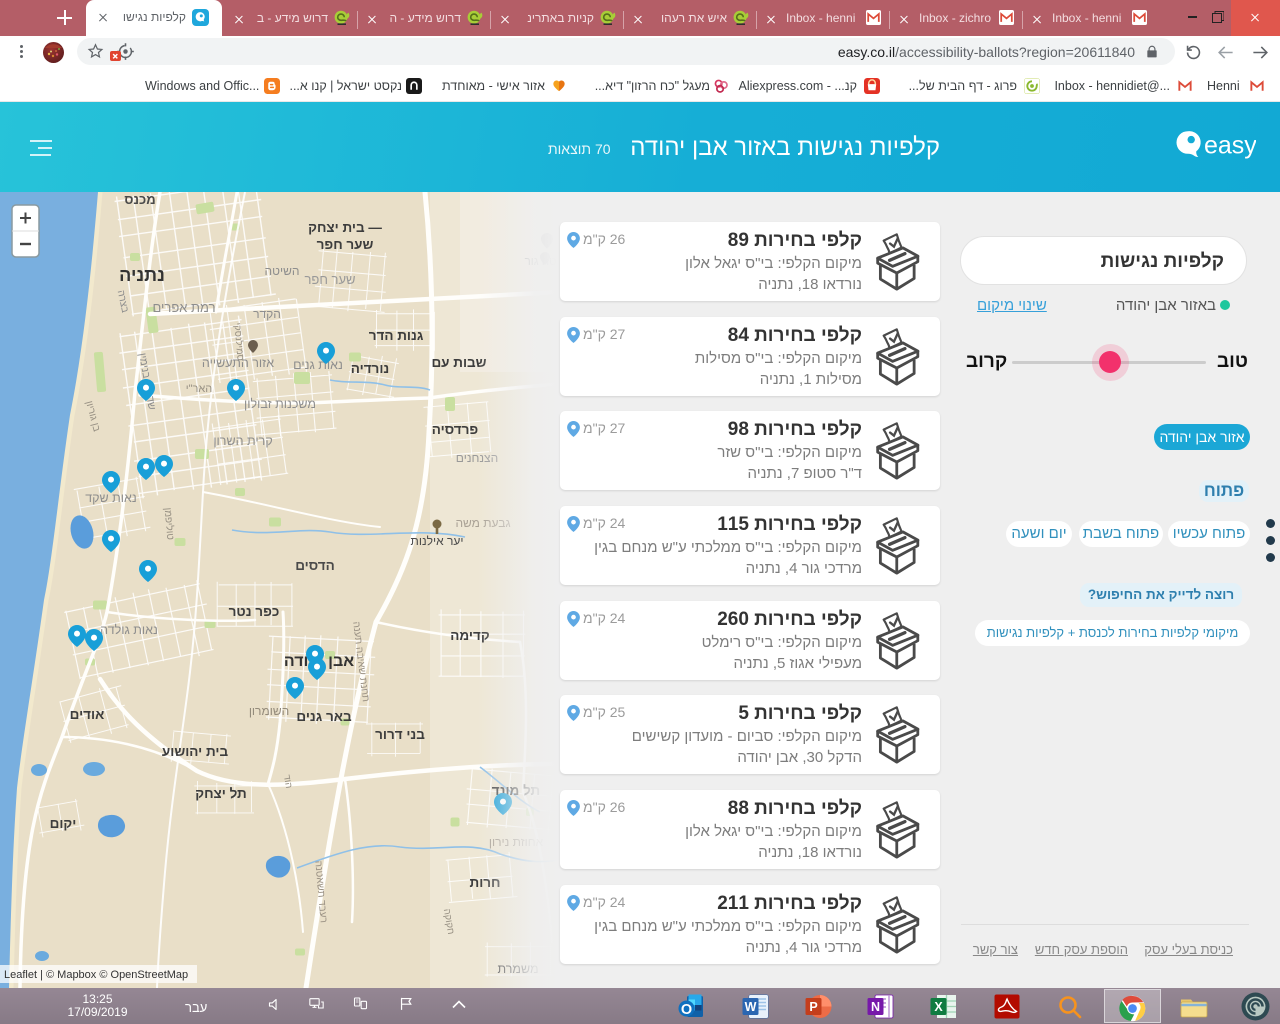 The width and height of the screenshot is (1280, 1024). Describe the element at coordinates (195, 751) in the screenshot. I see `svg-text: בית יהושוע` at that location.